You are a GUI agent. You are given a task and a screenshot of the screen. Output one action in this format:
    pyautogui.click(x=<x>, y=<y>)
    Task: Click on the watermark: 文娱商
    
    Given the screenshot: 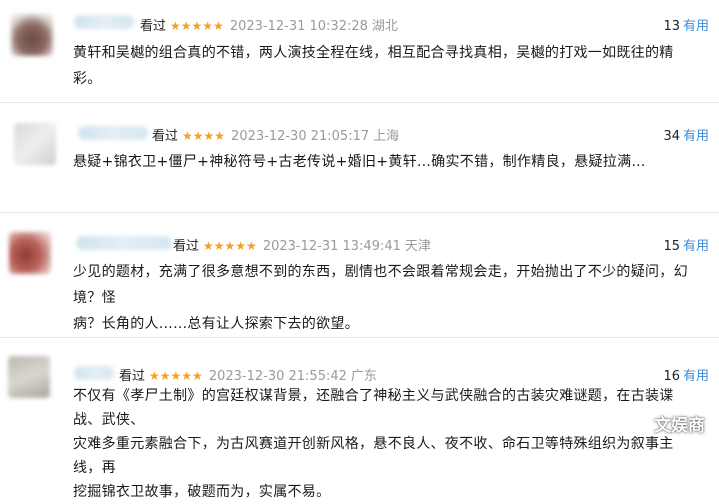 What is the action you would take?
    pyautogui.click(x=679, y=426)
    